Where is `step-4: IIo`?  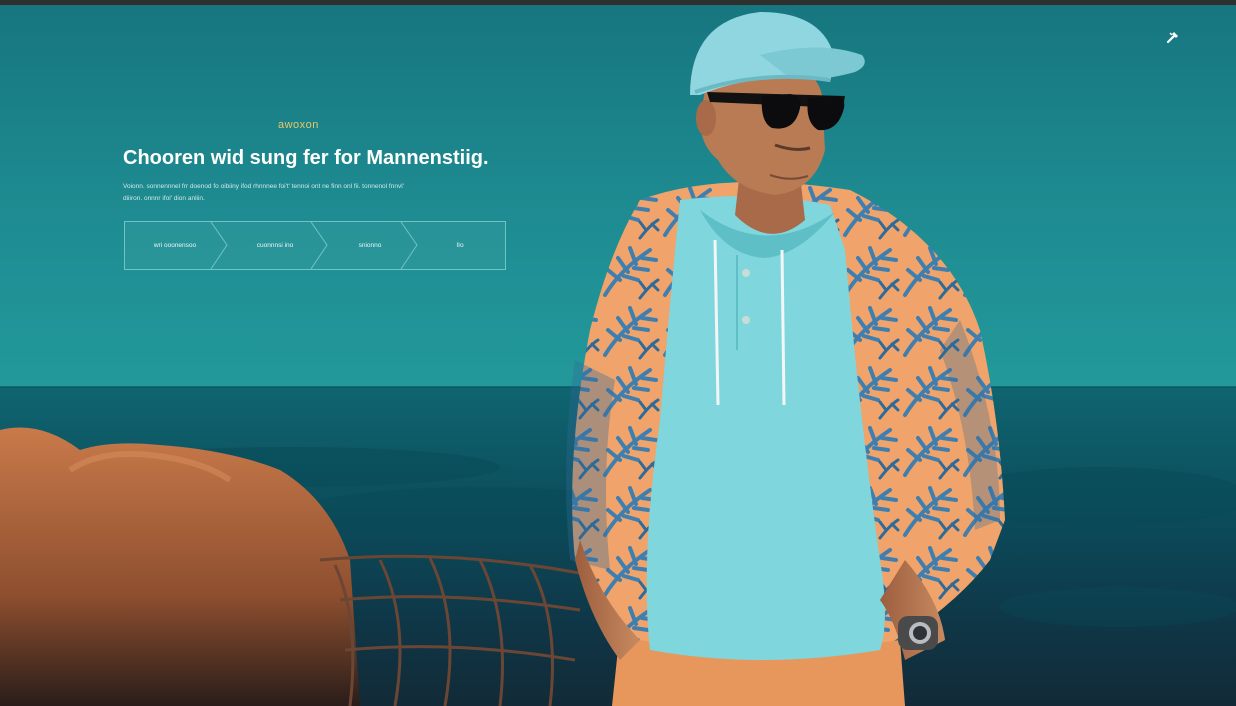 step-4: IIo is located at coordinates (460, 245).